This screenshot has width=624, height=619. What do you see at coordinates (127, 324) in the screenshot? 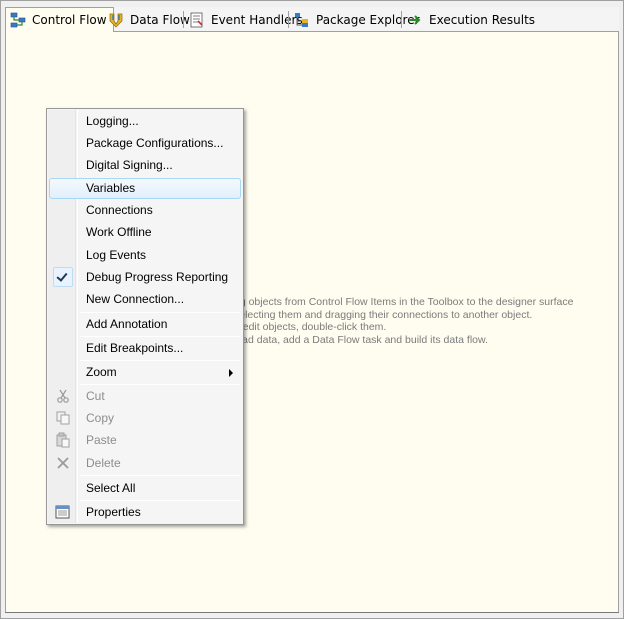
I see `menu-item-label: Add Annotation` at bounding box center [127, 324].